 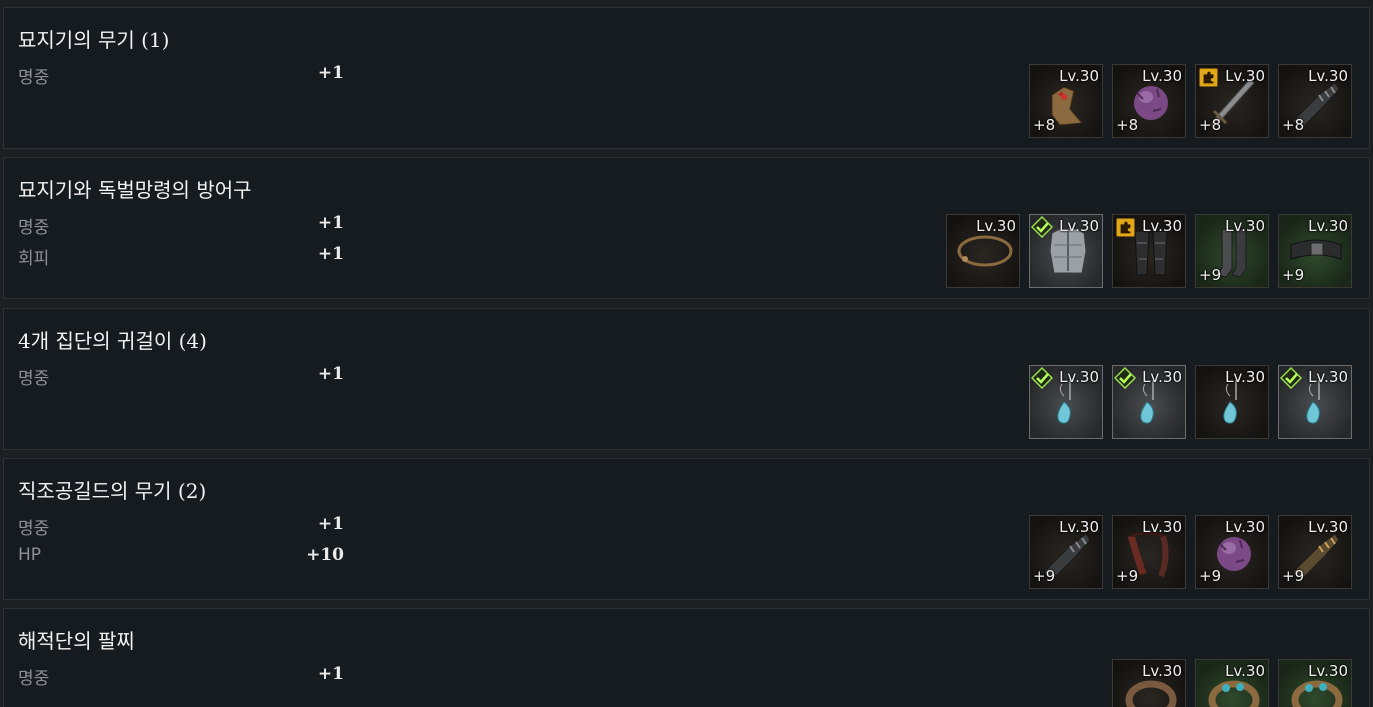 I want to click on set-title: 4개 집단의 귀걸이 (4), so click(x=112, y=341).